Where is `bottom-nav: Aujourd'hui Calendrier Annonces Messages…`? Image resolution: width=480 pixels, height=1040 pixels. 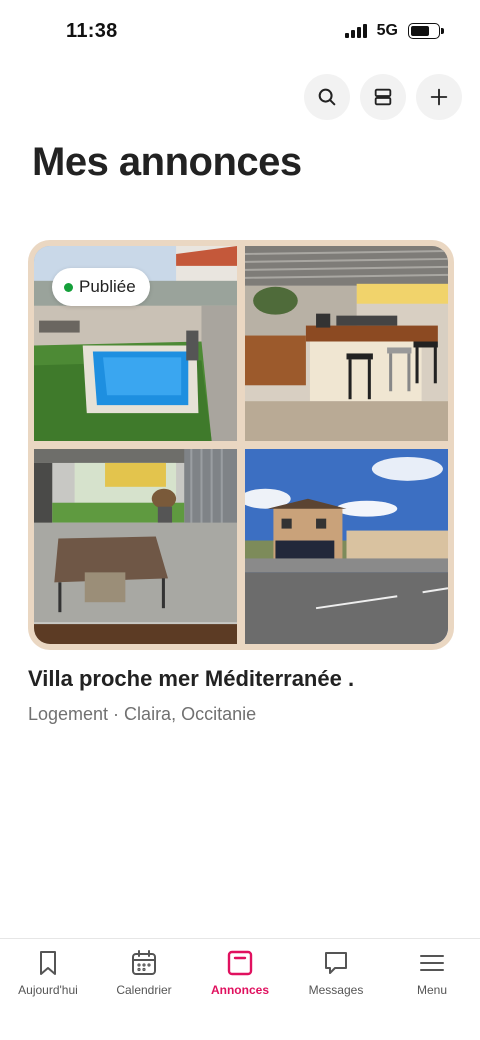
bottom-nav: Aujourd'hui Calendrier Annonces Messages… is located at coordinates (240, 989).